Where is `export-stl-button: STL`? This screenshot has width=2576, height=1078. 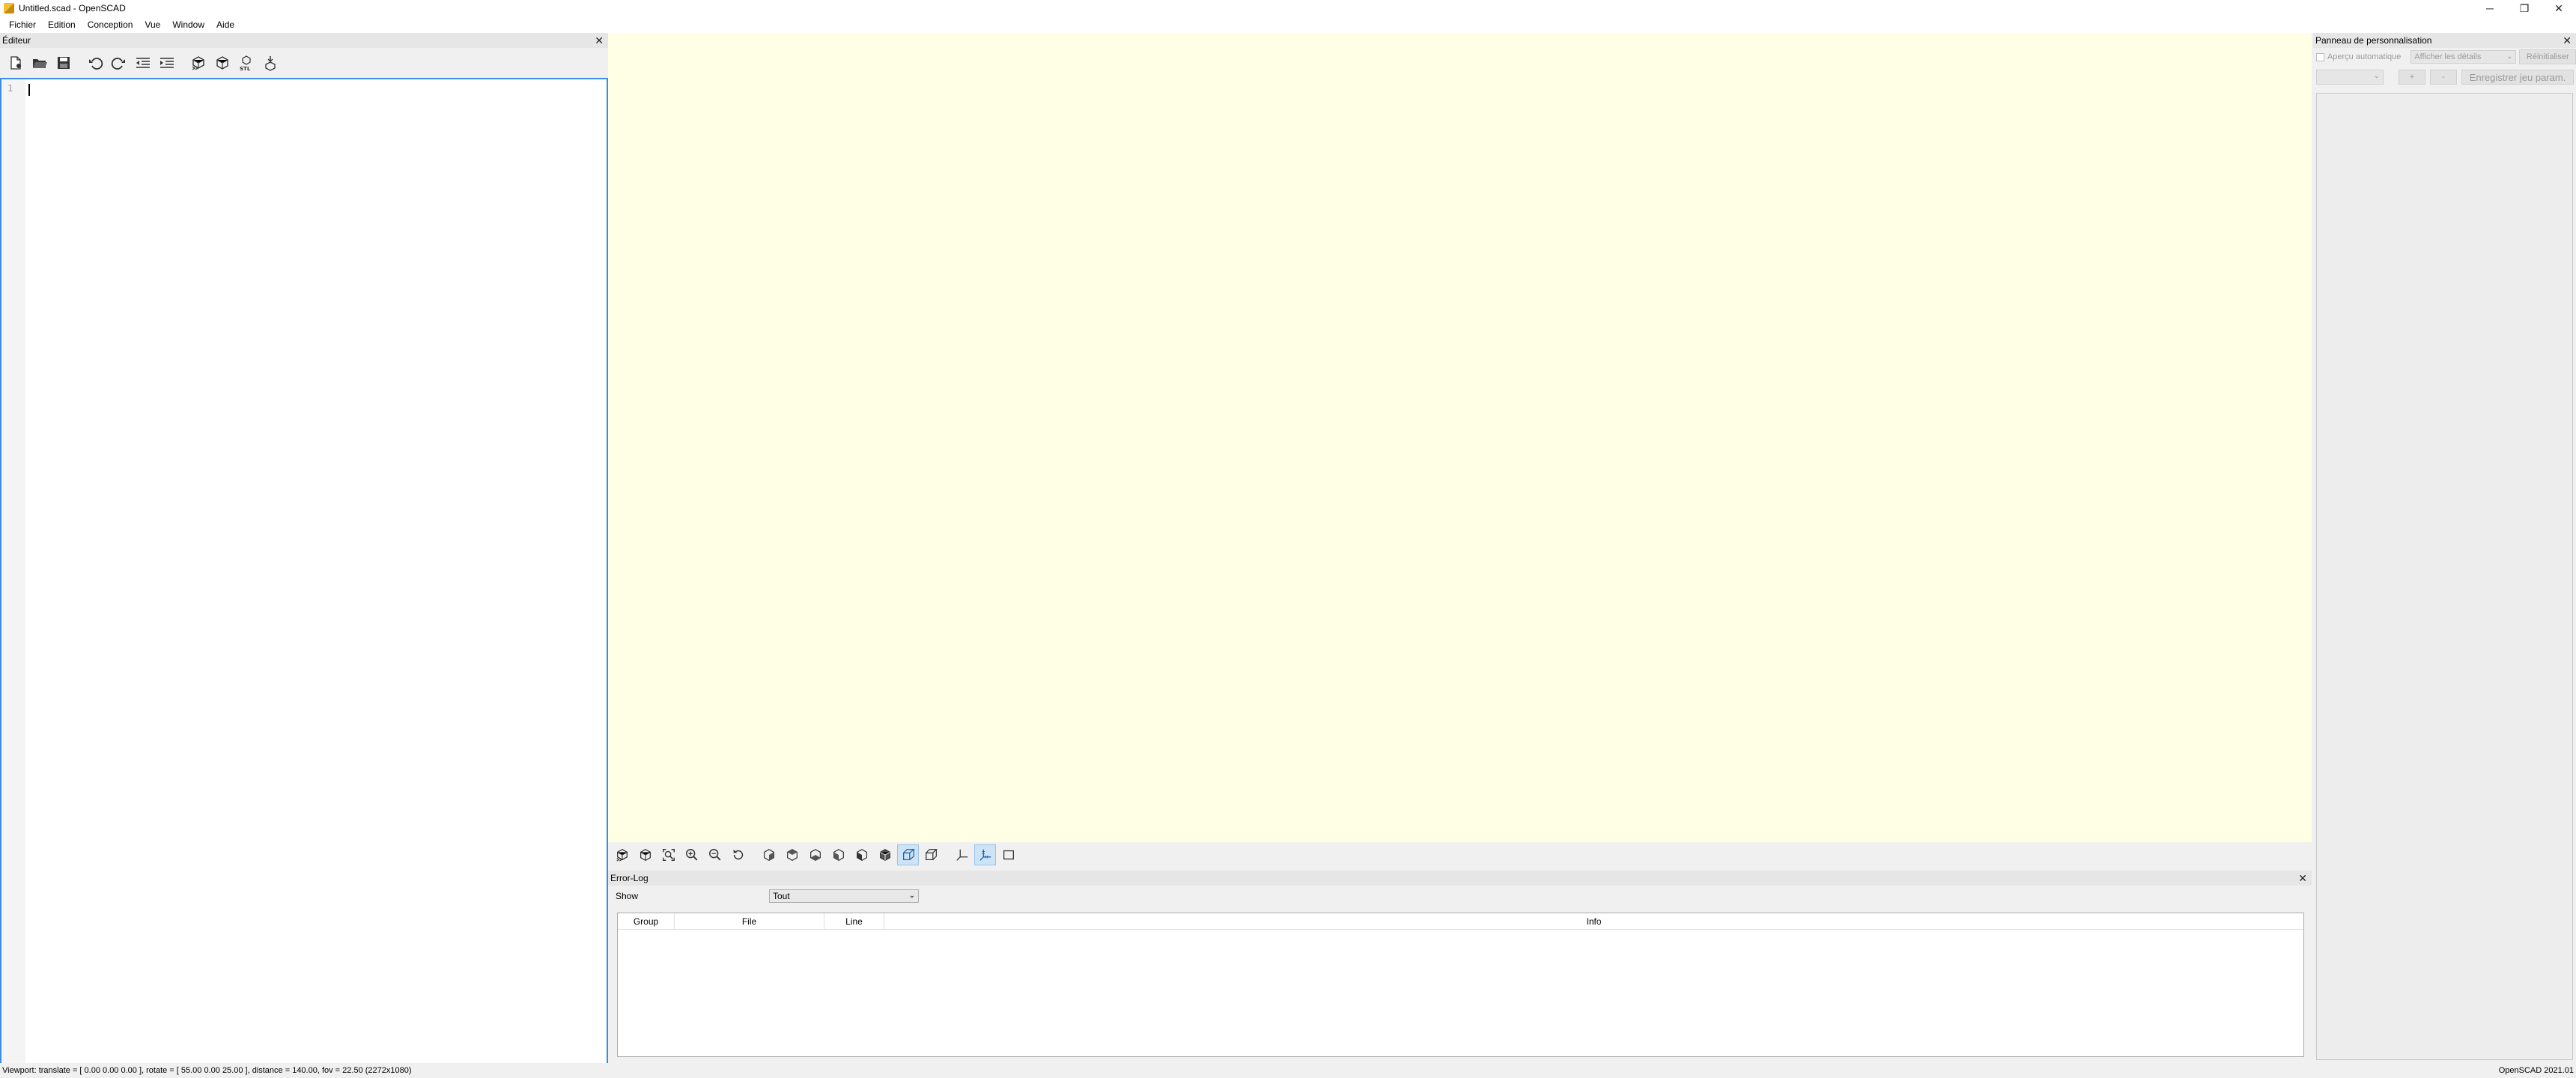
export-stl-button: STL is located at coordinates (246, 63).